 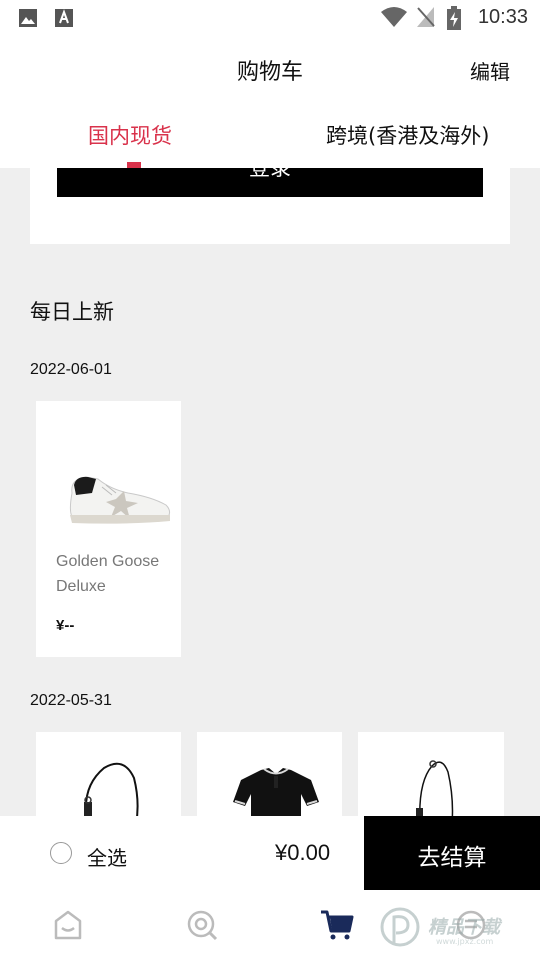 What do you see at coordinates (270, 854) in the screenshot?
I see `checkout-bar: 全选 ¥0.00 去结算` at bounding box center [270, 854].